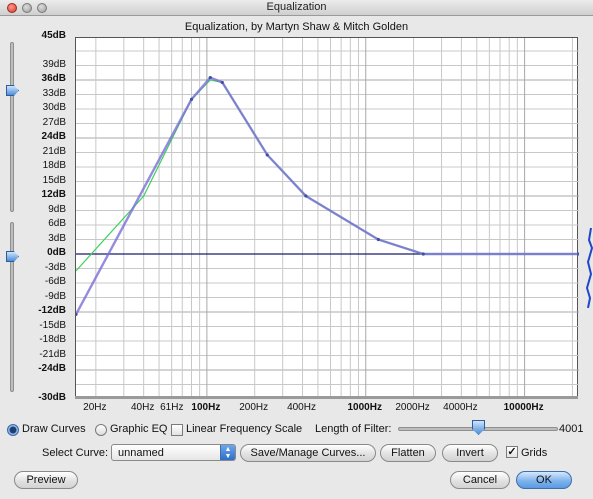 Image resolution: width=593 pixels, height=499 pixels. What do you see at coordinates (301, 407) in the screenshot?
I see `x-axis-label: 400Hz` at bounding box center [301, 407].